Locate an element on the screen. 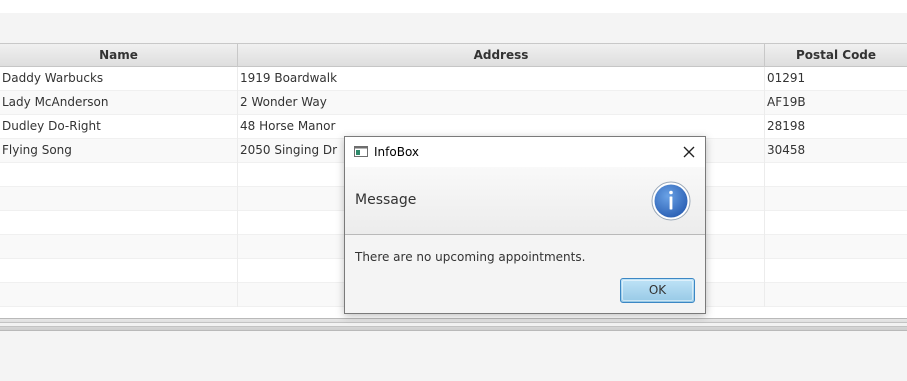 This screenshot has width=907, height=381. column-header-address: Address is located at coordinates (501, 55).